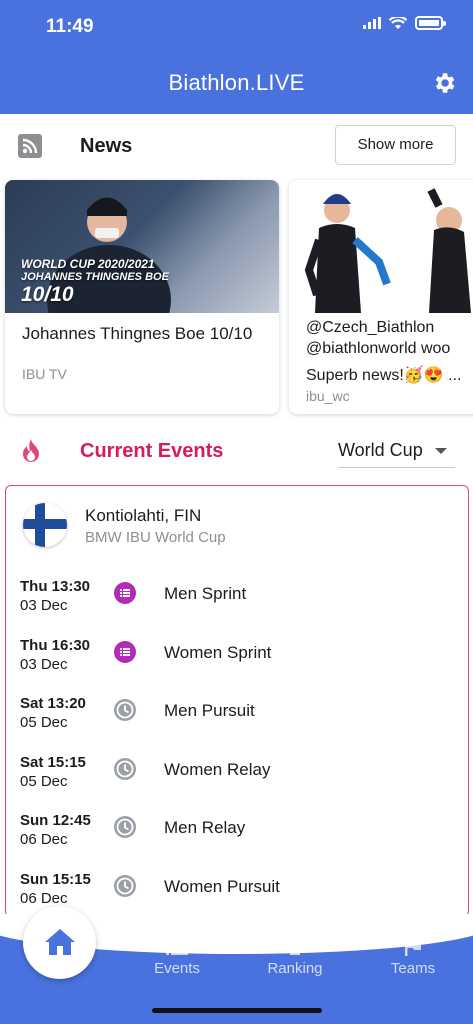 The height and width of the screenshot is (1024, 473). What do you see at coordinates (209, 711) in the screenshot?
I see `race-name: Men Pursuit` at bounding box center [209, 711].